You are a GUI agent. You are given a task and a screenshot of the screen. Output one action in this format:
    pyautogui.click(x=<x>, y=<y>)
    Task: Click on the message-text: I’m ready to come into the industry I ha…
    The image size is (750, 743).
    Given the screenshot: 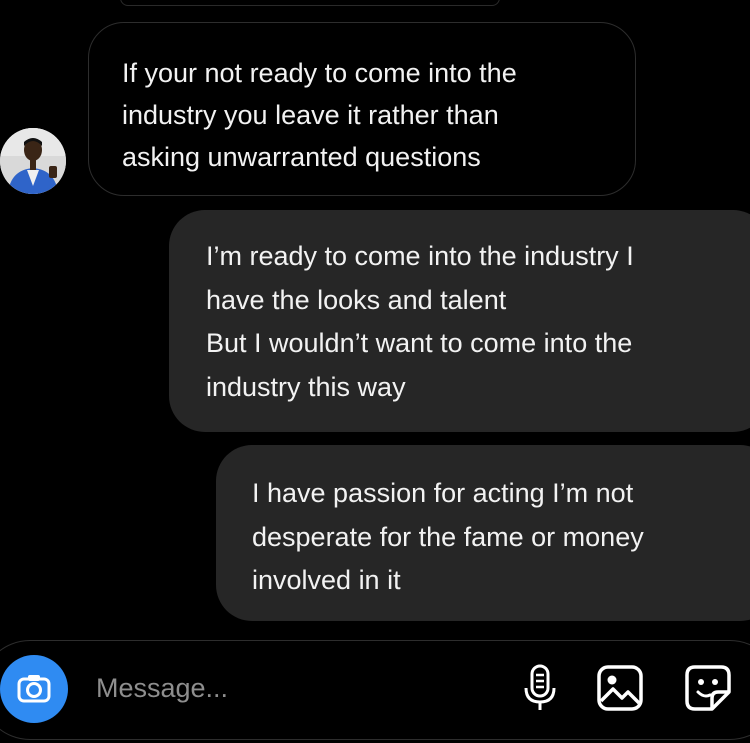 What is the action you would take?
    pyautogui.click(x=420, y=321)
    